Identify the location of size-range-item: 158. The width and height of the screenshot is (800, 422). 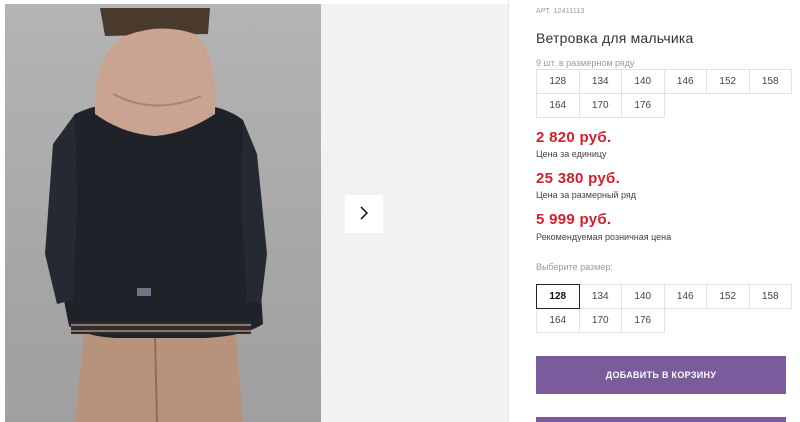
(770, 81).